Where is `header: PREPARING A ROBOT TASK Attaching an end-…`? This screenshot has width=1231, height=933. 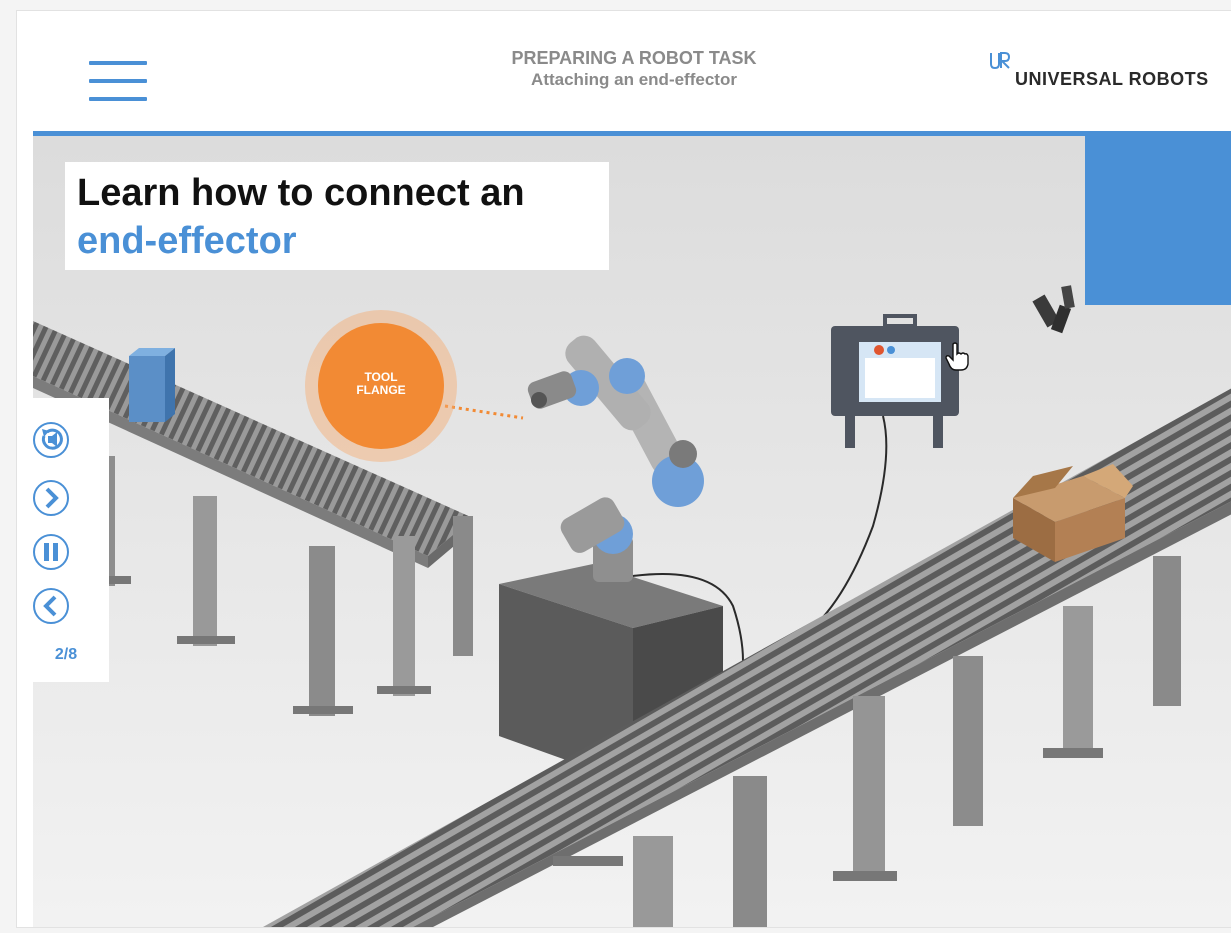
header: PREPARING A ROBOT TASK Attaching an end-… is located at coordinates (624, 71).